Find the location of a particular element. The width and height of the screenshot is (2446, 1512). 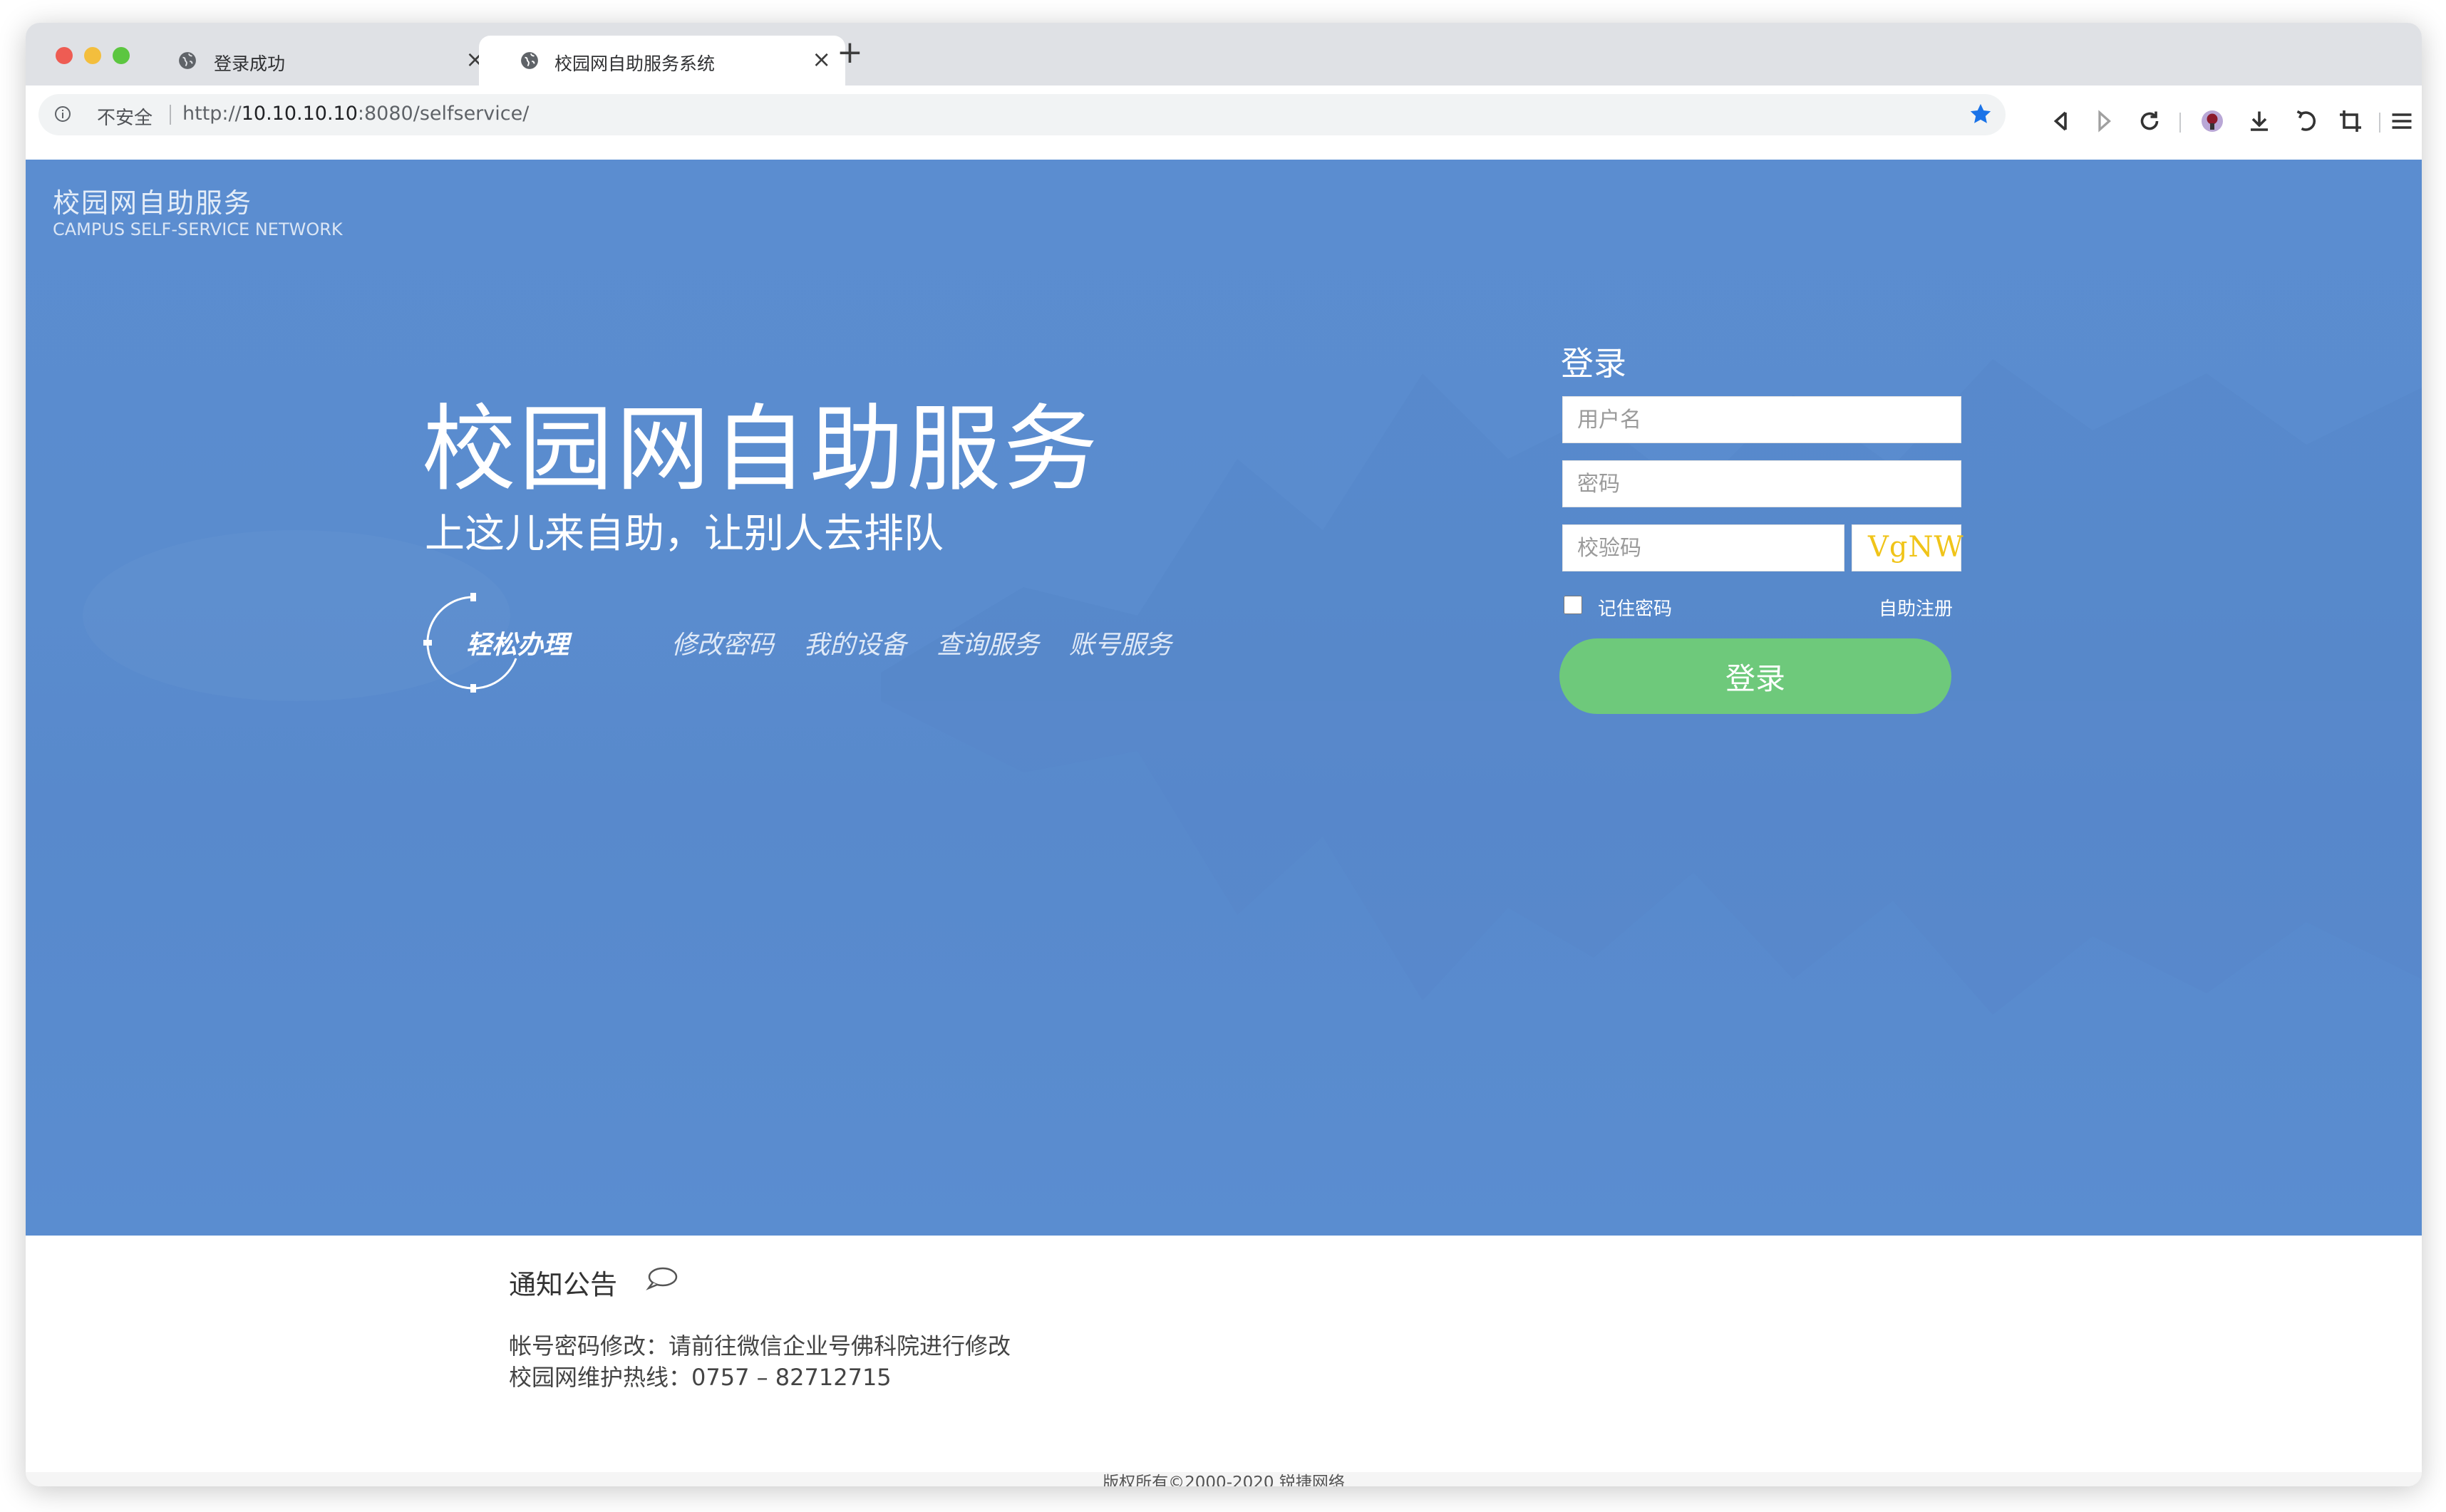

login-title: 登录 is located at coordinates (1593, 363).